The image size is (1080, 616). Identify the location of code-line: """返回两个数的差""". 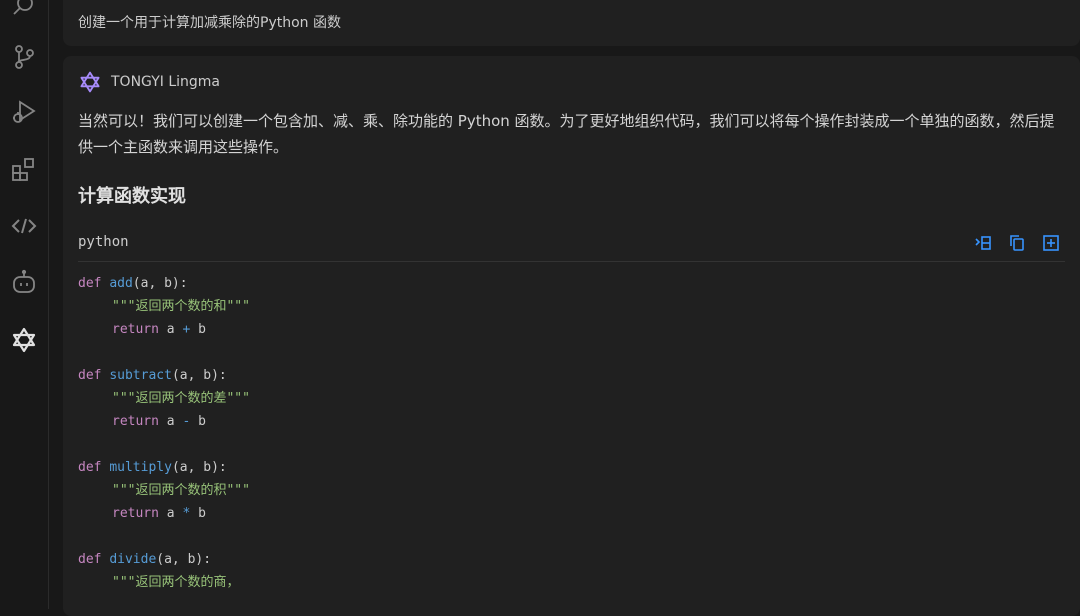
(571, 398).